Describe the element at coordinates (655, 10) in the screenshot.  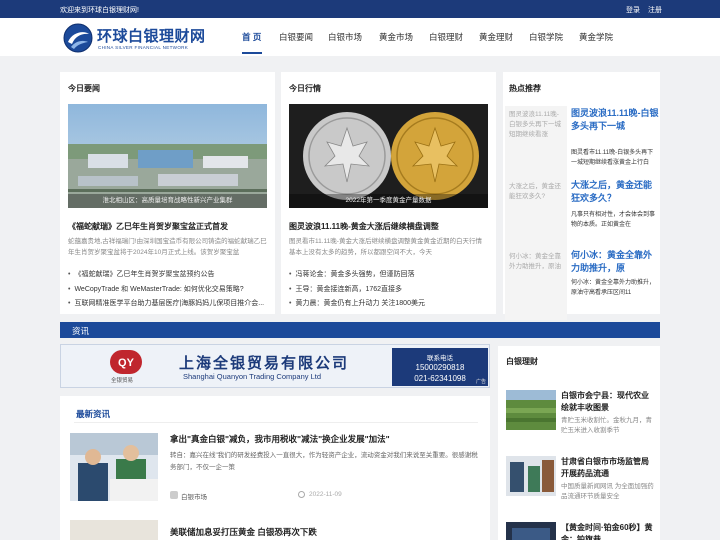
I see `register-link: 注册` at that location.